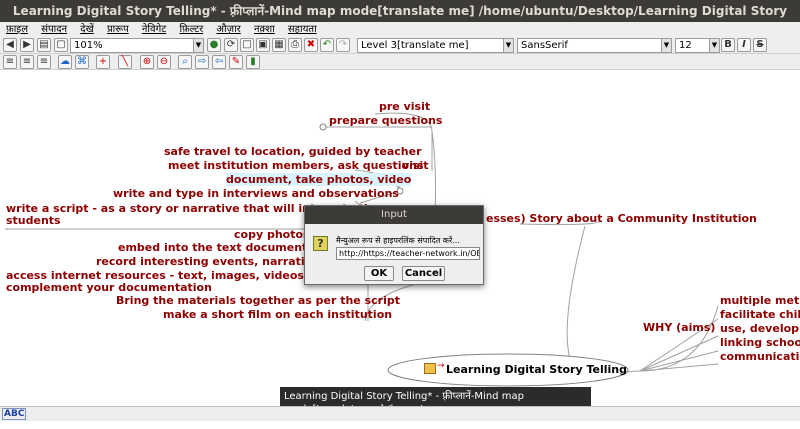  What do you see at coordinates (154, 29) in the screenshot?
I see `menu-navigate: नेविगेट` at bounding box center [154, 29].